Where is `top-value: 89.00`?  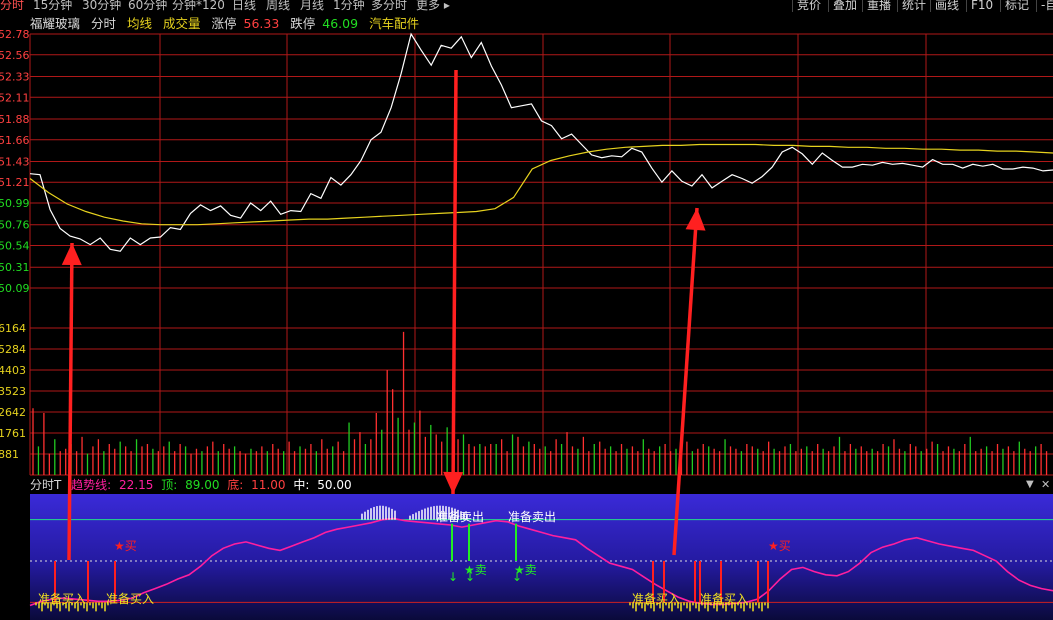 top-value: 89.00 is located at coordinates (202, 485).